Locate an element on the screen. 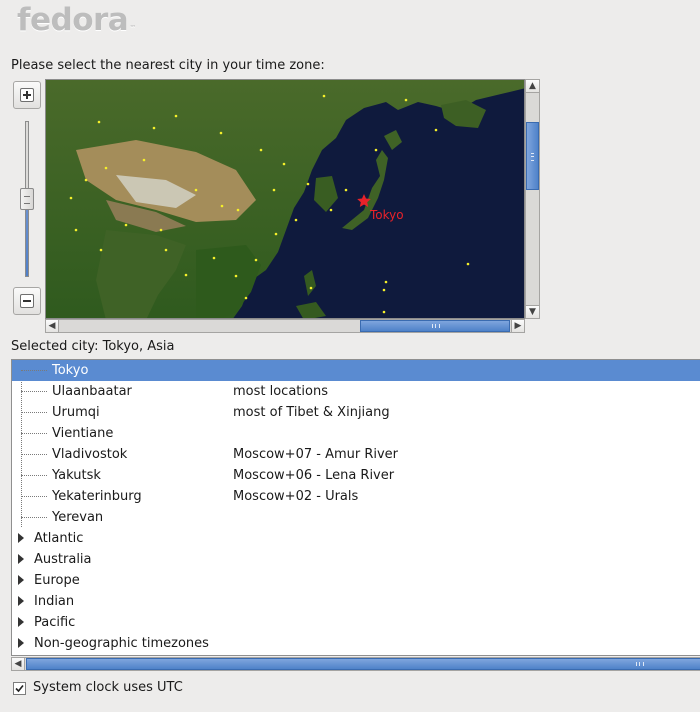  zoom-in-icon is located at coordinates (27, 95).